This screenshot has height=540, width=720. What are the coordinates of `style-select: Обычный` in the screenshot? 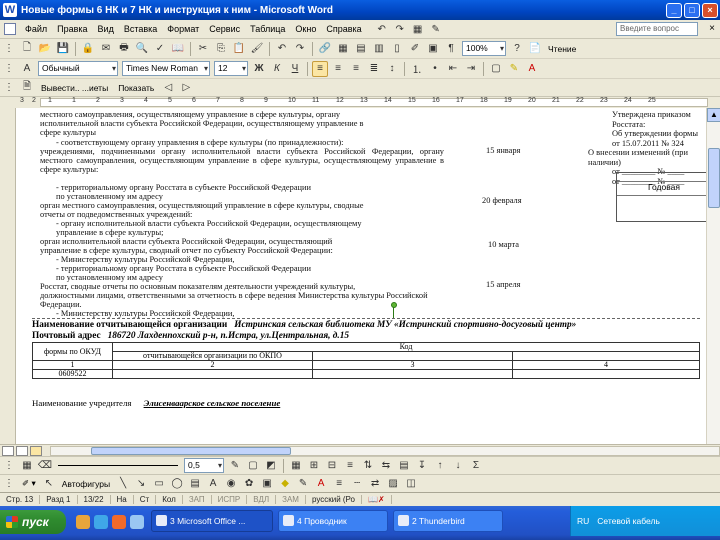 It's located at (78, 68).